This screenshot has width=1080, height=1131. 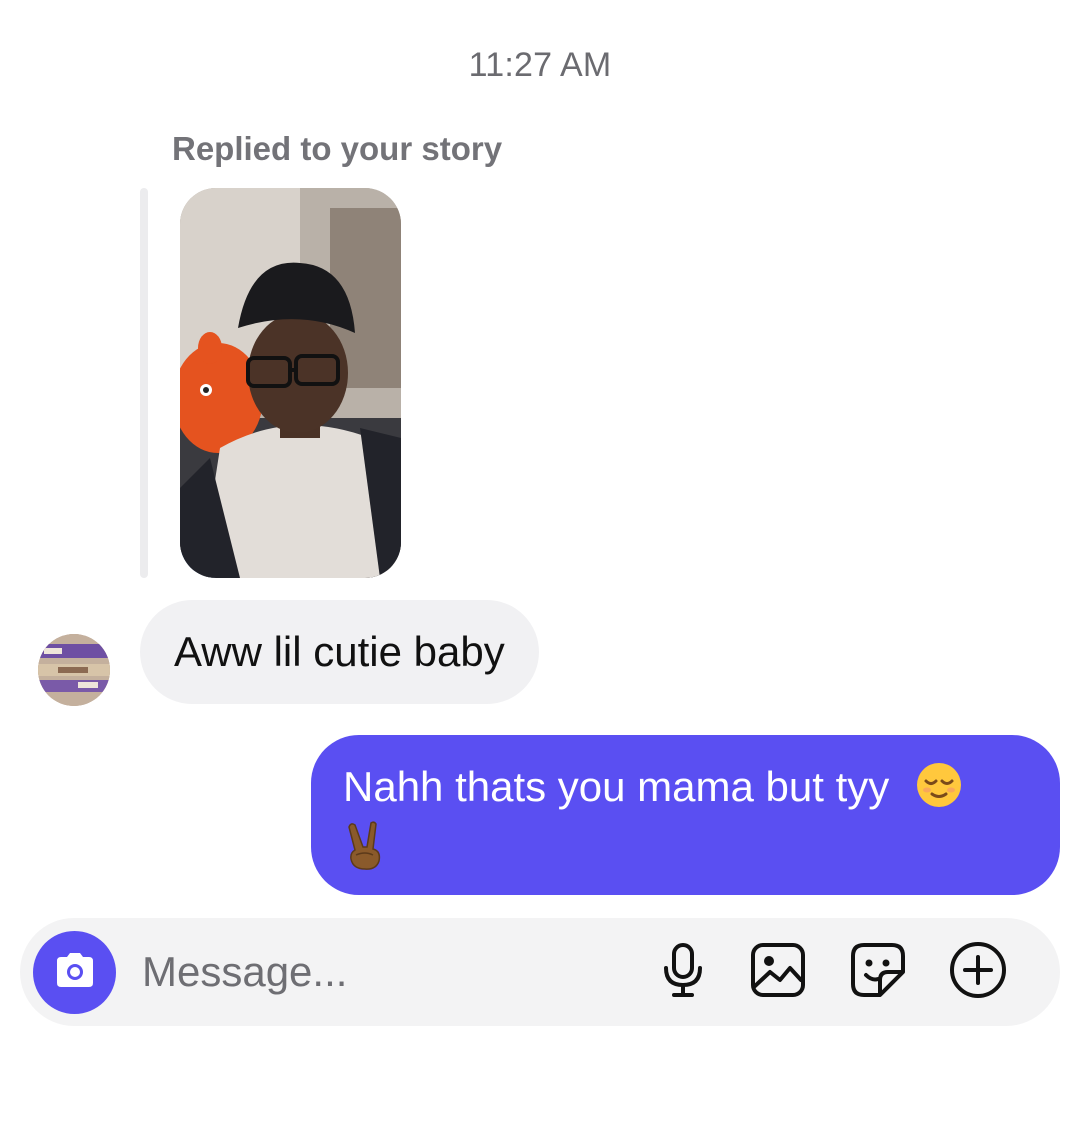 I want to click on story-reply-bar, so click(x=144, y=383).